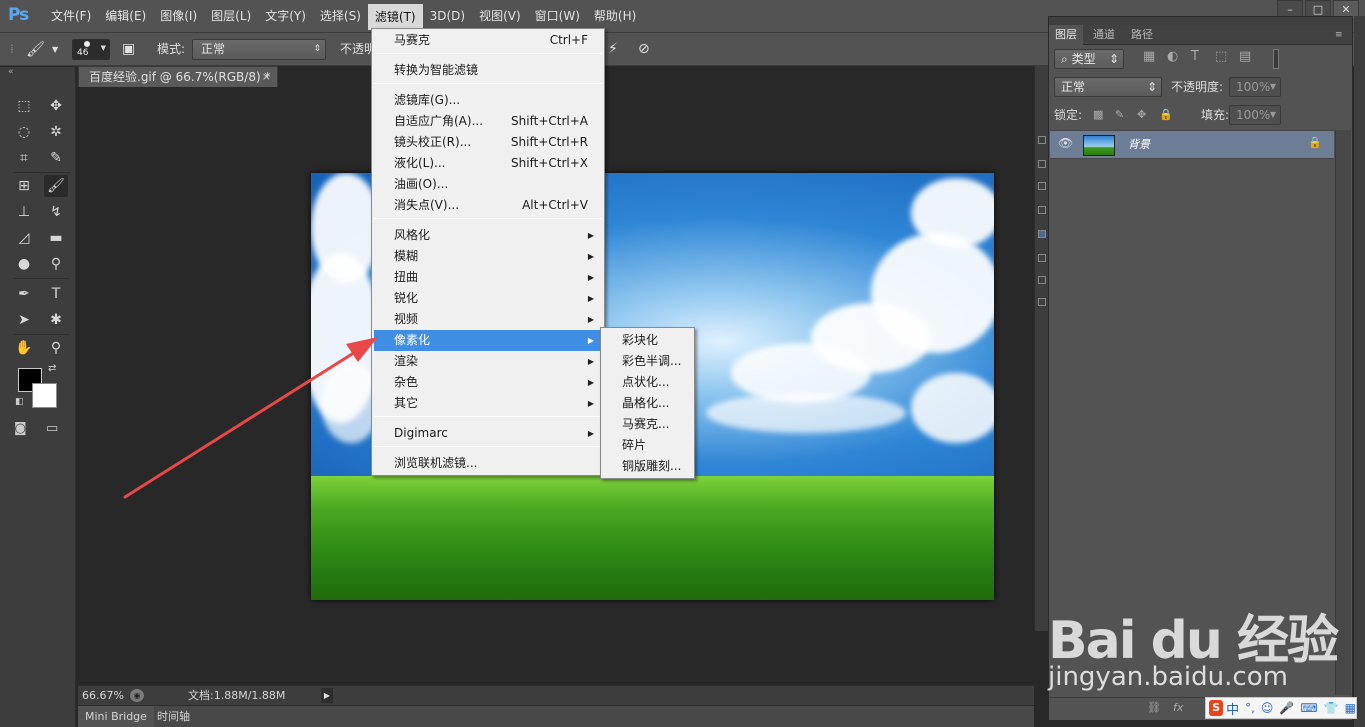  What do you see at coordinates (488, 40) in the screenshot?
I see `menu-item-last-filter-mosaic: 马赛克 Ctrl+F` at bounding box center [488, 40].